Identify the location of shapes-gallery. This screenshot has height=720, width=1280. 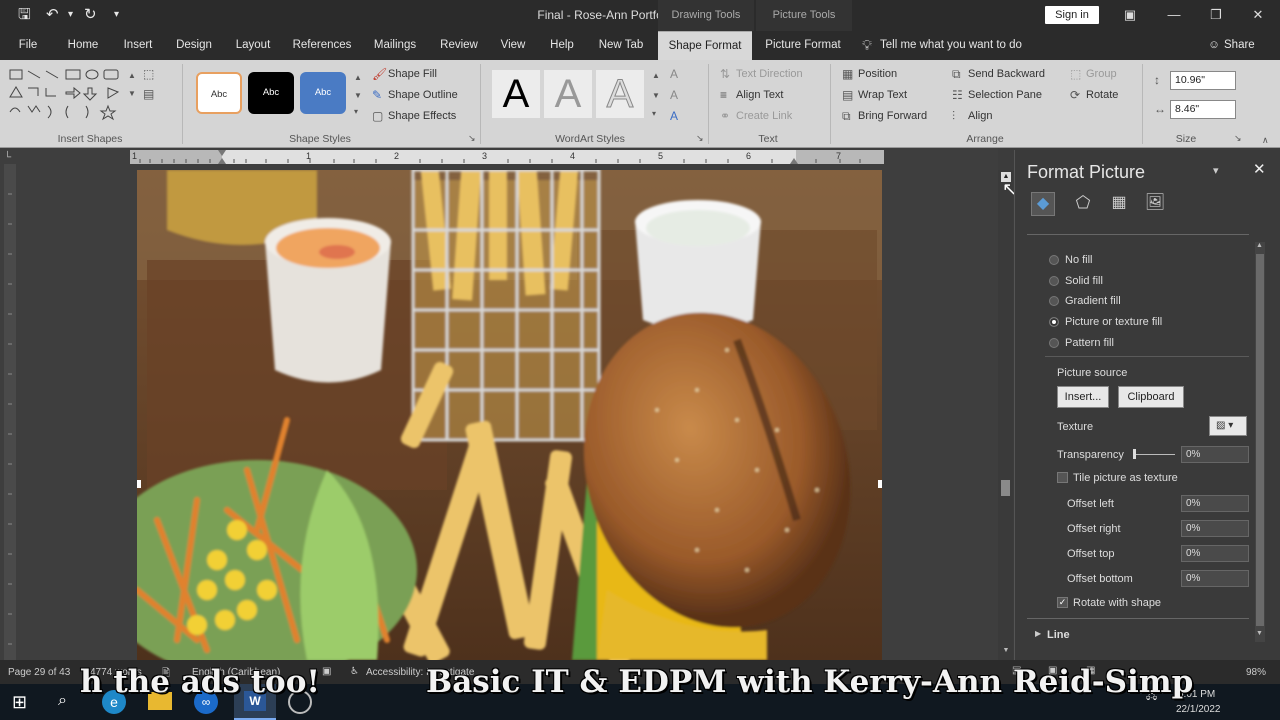
(67, 96).